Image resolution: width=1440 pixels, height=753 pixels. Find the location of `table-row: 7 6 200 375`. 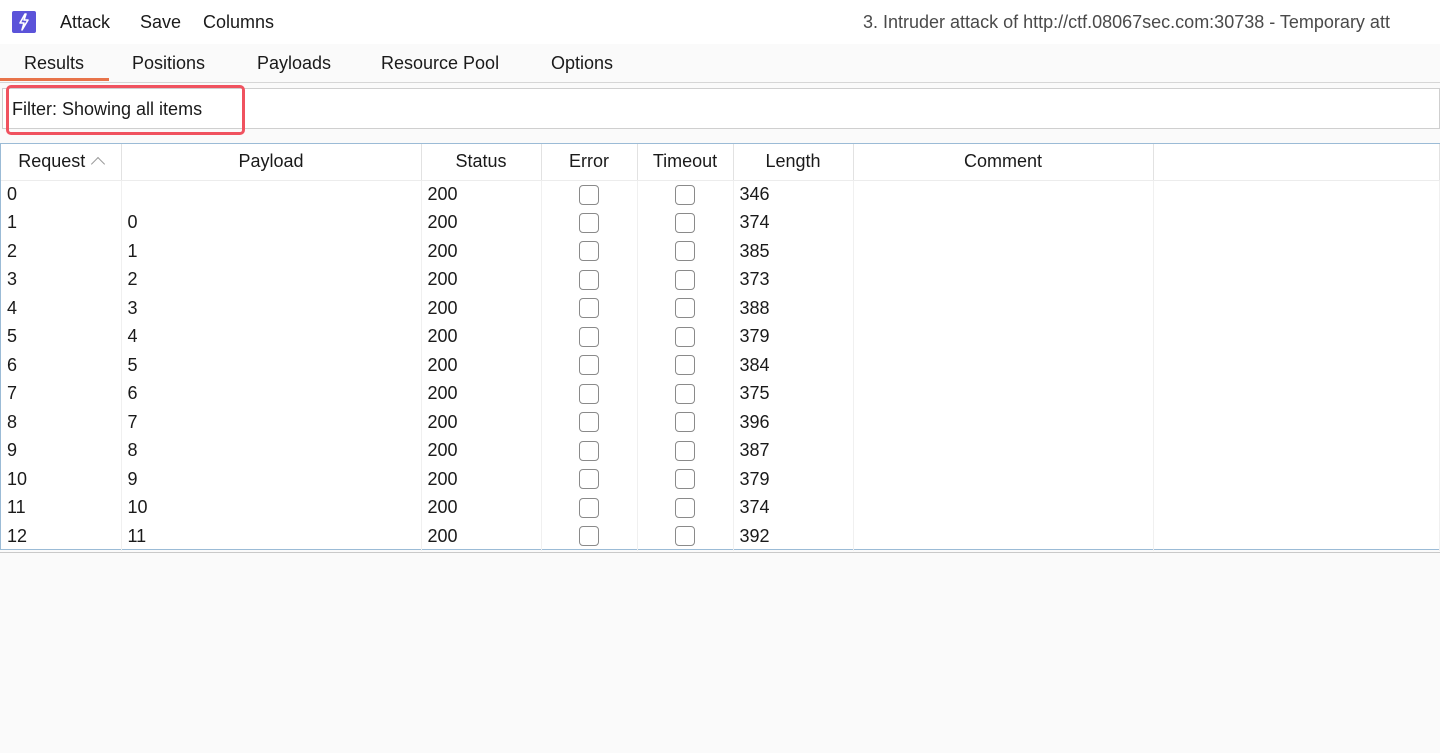

table-row: 7 6 200 375 is located at coordinates (720, 393).